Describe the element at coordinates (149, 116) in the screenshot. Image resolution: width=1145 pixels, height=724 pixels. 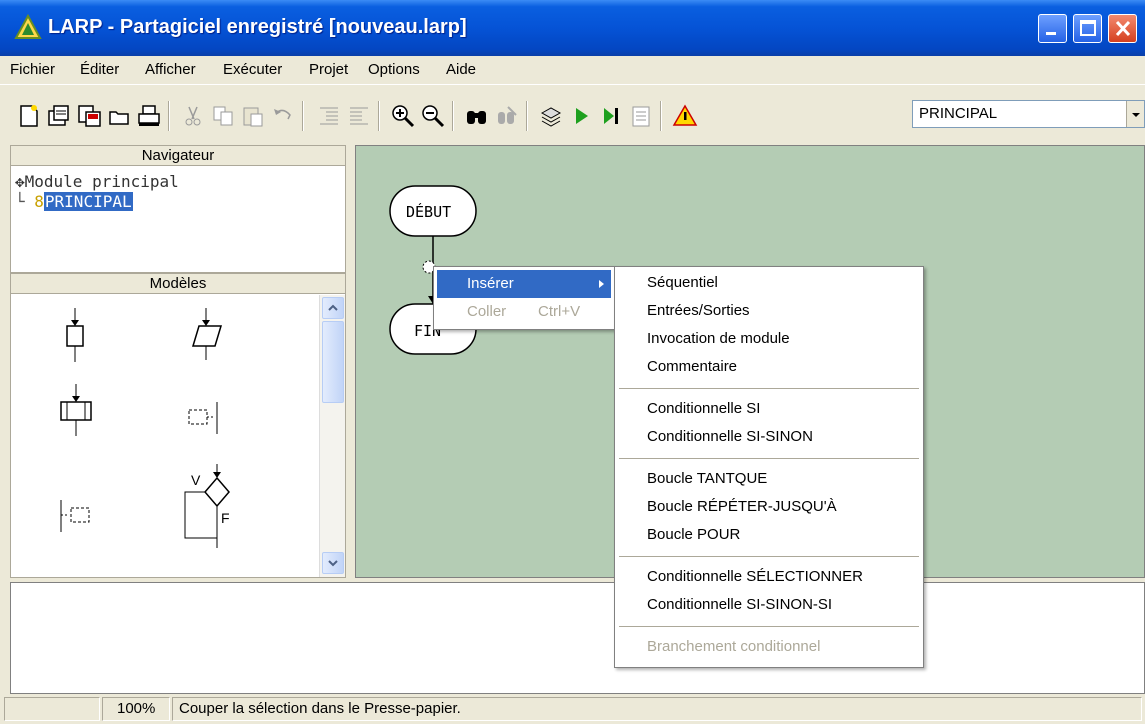
I see `print-button` at that location.